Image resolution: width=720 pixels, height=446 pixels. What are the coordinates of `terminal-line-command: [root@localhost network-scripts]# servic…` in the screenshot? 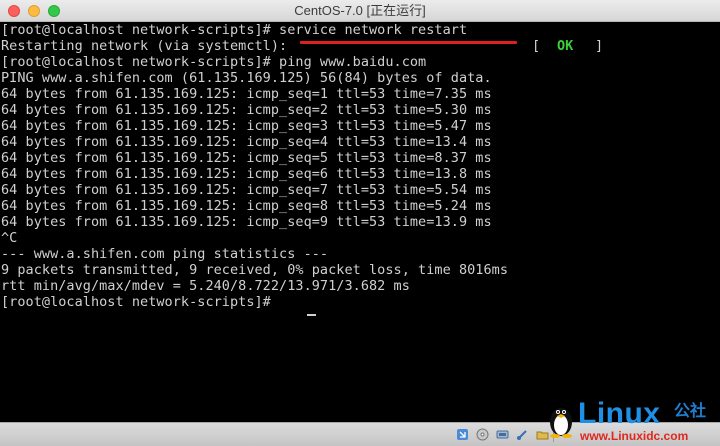 It's located at (234, 30).